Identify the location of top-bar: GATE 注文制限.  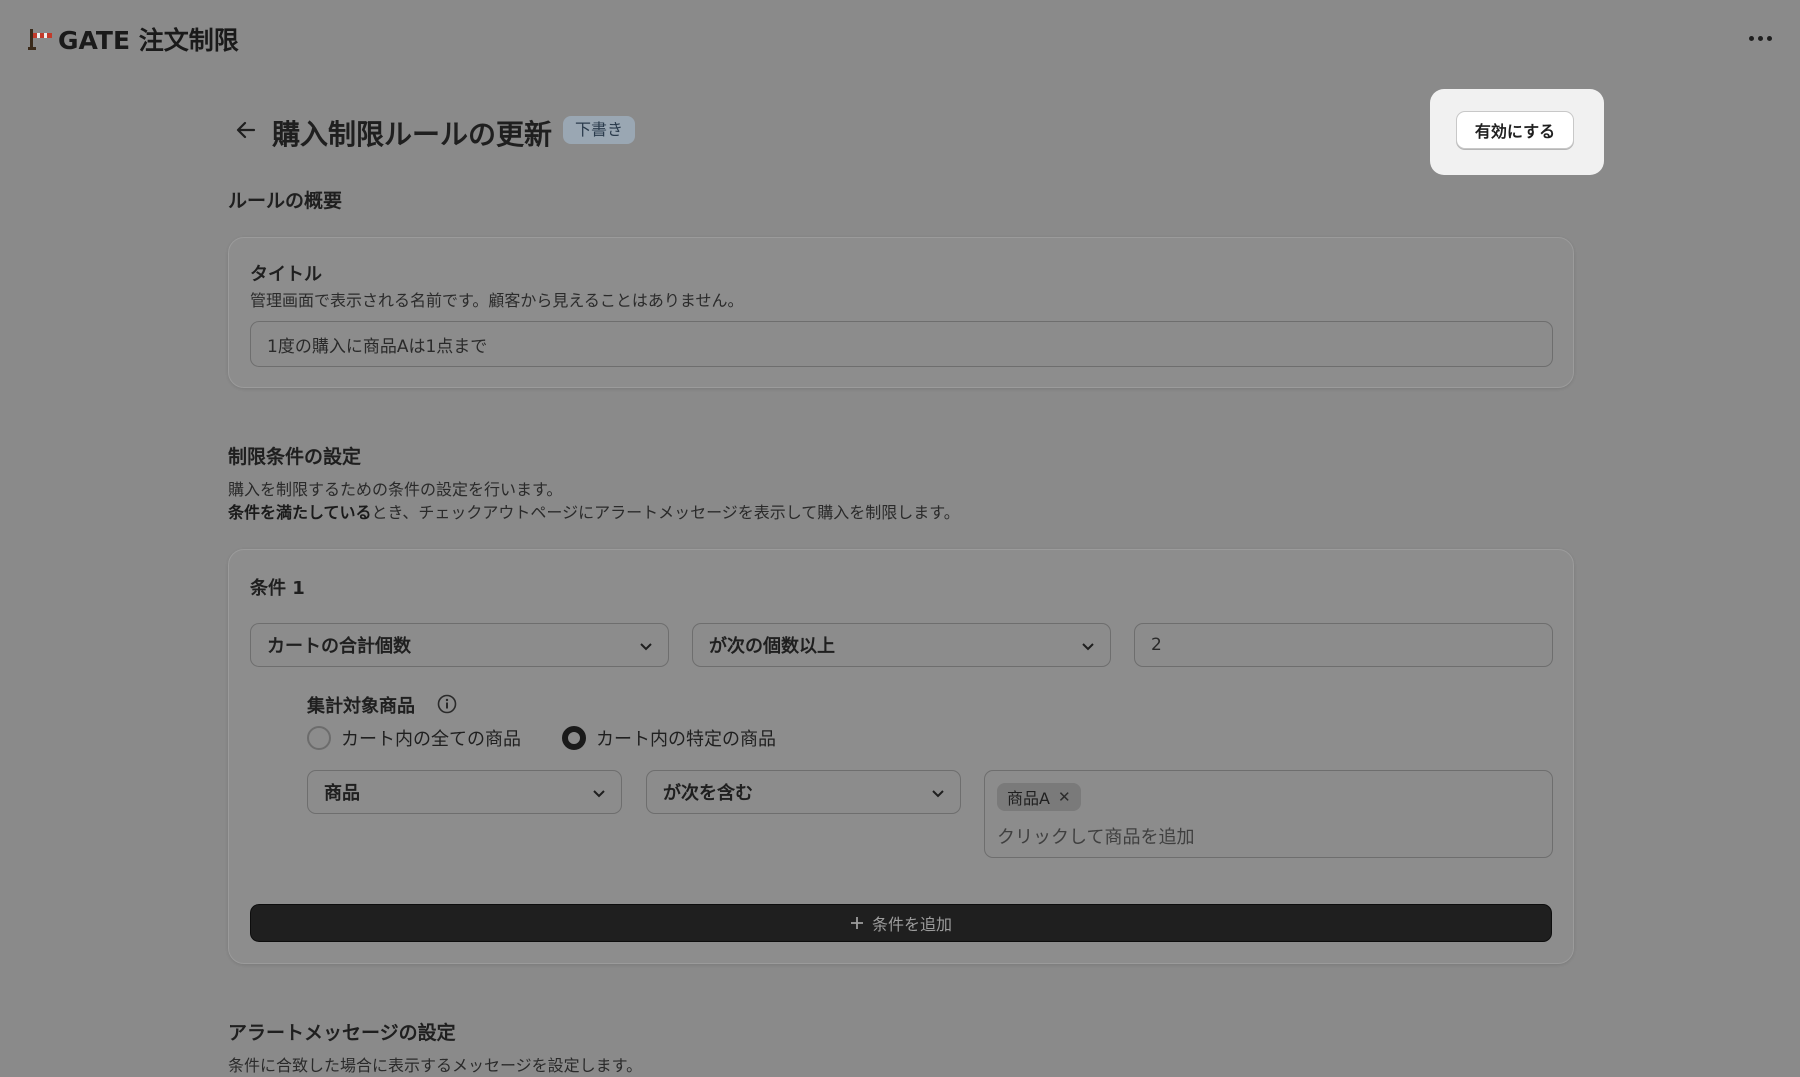
(900, 39).